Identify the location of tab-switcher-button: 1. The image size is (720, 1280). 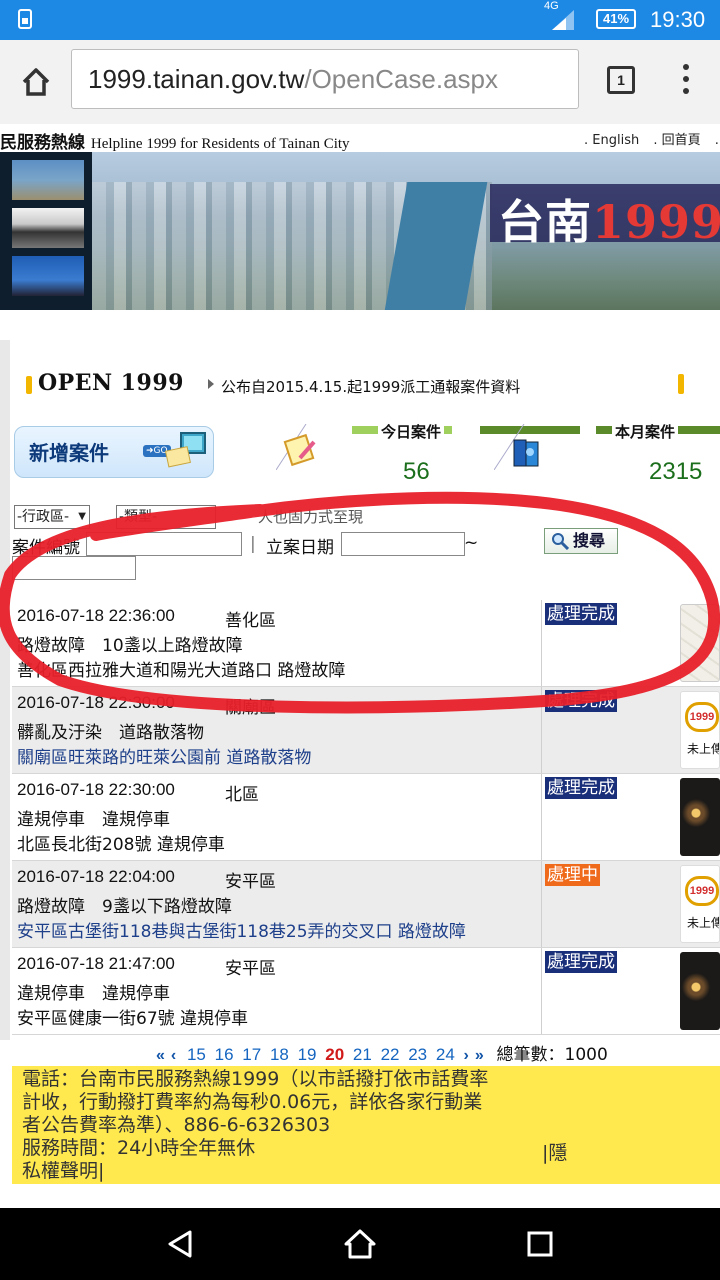
(621, 80).